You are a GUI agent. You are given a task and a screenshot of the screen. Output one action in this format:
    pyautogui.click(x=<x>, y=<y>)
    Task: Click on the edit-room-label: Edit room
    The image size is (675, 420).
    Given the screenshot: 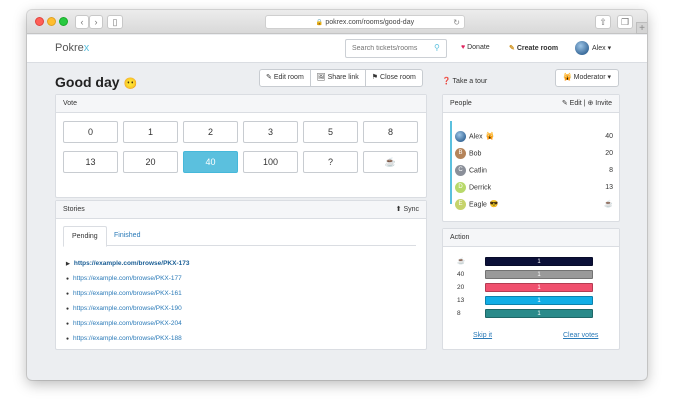 What is the action you would take?
    pyautogui.click(x=288, y=77)
    